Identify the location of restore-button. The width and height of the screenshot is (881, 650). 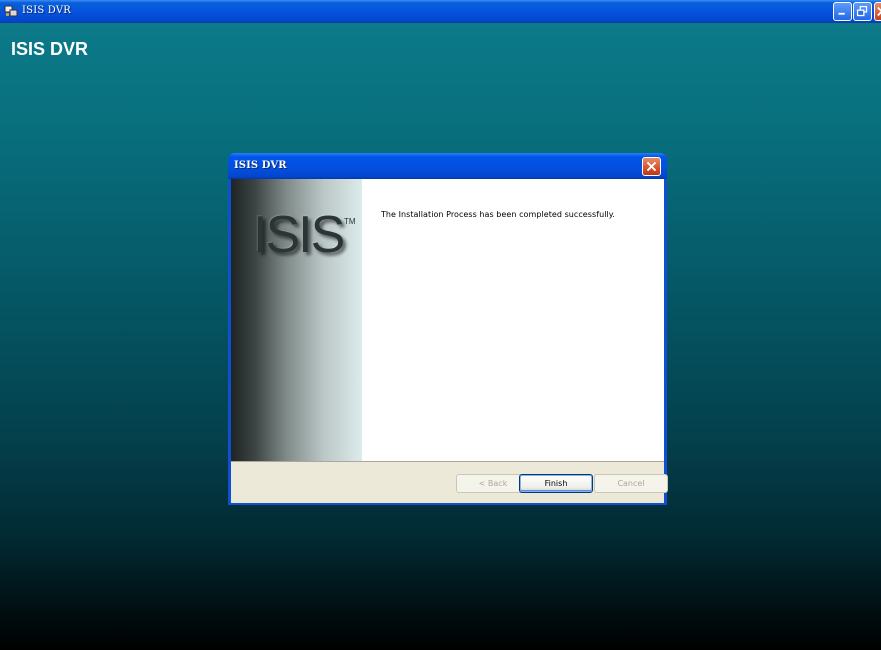
(862, 11).